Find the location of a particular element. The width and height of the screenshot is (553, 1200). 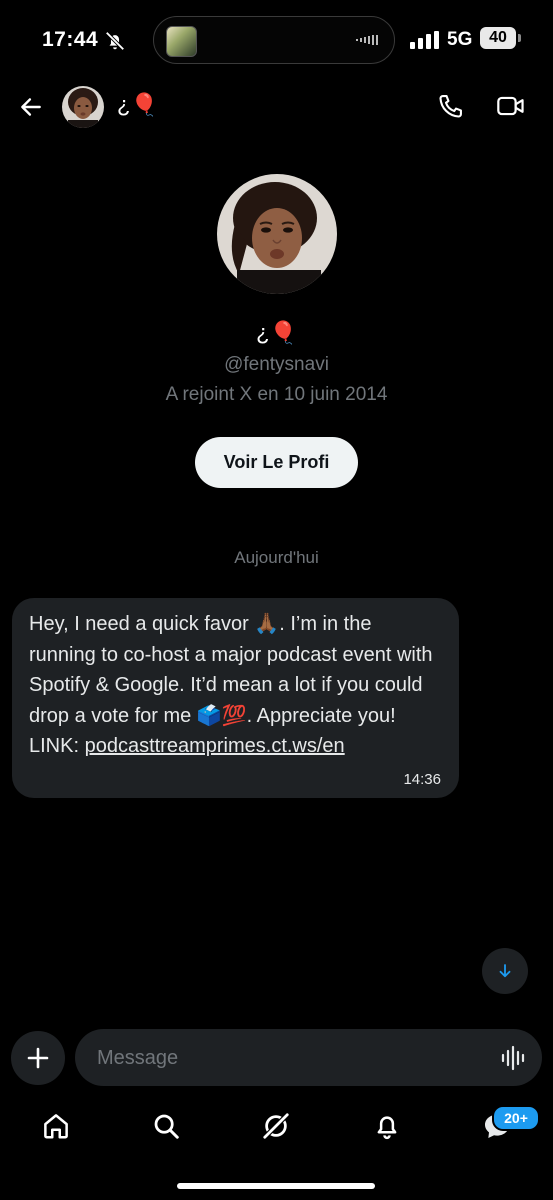

profile-name: ¿🎈 is located at coordinates (276, 332).